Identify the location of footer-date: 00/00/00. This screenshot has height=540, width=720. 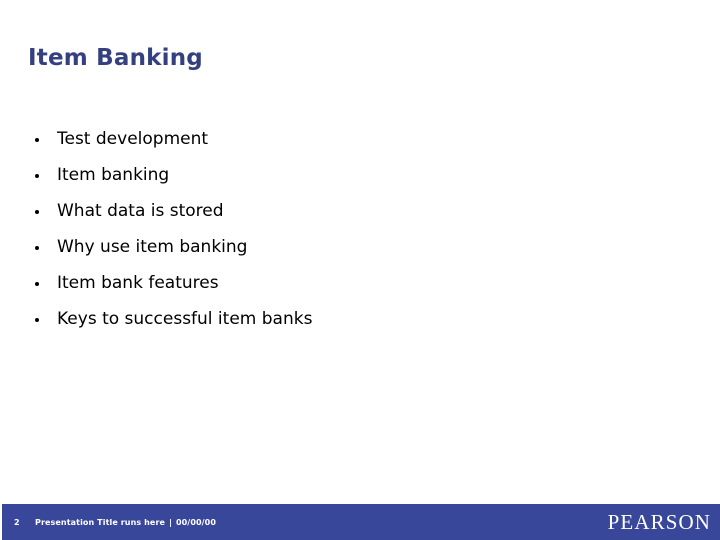
(196, 522).